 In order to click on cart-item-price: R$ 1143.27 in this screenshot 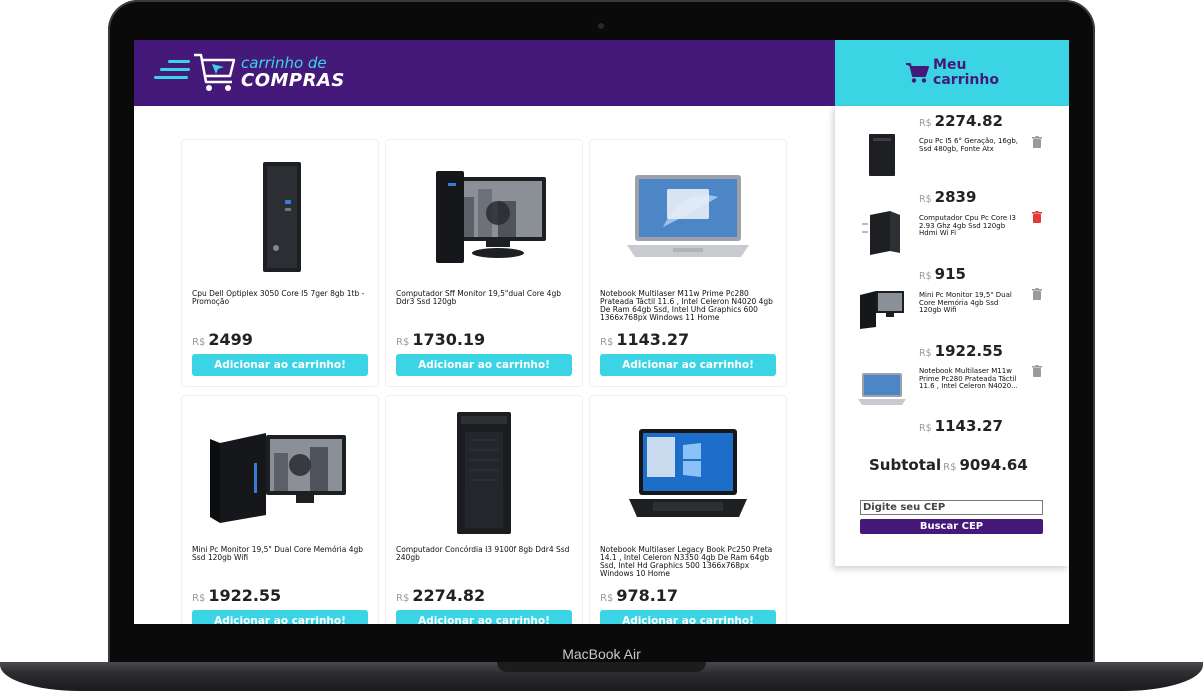, I will do `click(961, 426)`.